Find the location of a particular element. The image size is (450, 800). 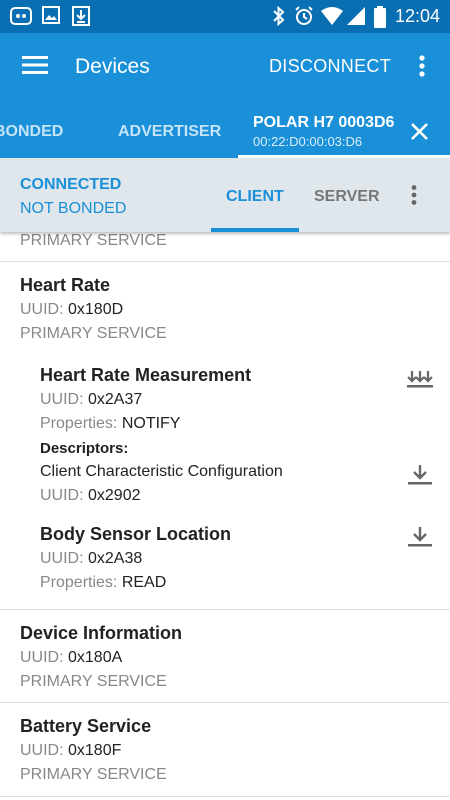

status-bar: 12:04 is located at coordinates (225, 16).